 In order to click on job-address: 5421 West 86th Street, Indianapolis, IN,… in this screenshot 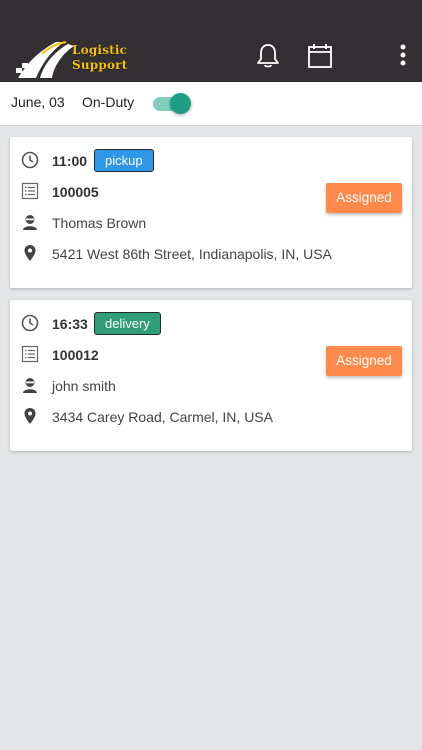, I will do `click(192, 254)`.